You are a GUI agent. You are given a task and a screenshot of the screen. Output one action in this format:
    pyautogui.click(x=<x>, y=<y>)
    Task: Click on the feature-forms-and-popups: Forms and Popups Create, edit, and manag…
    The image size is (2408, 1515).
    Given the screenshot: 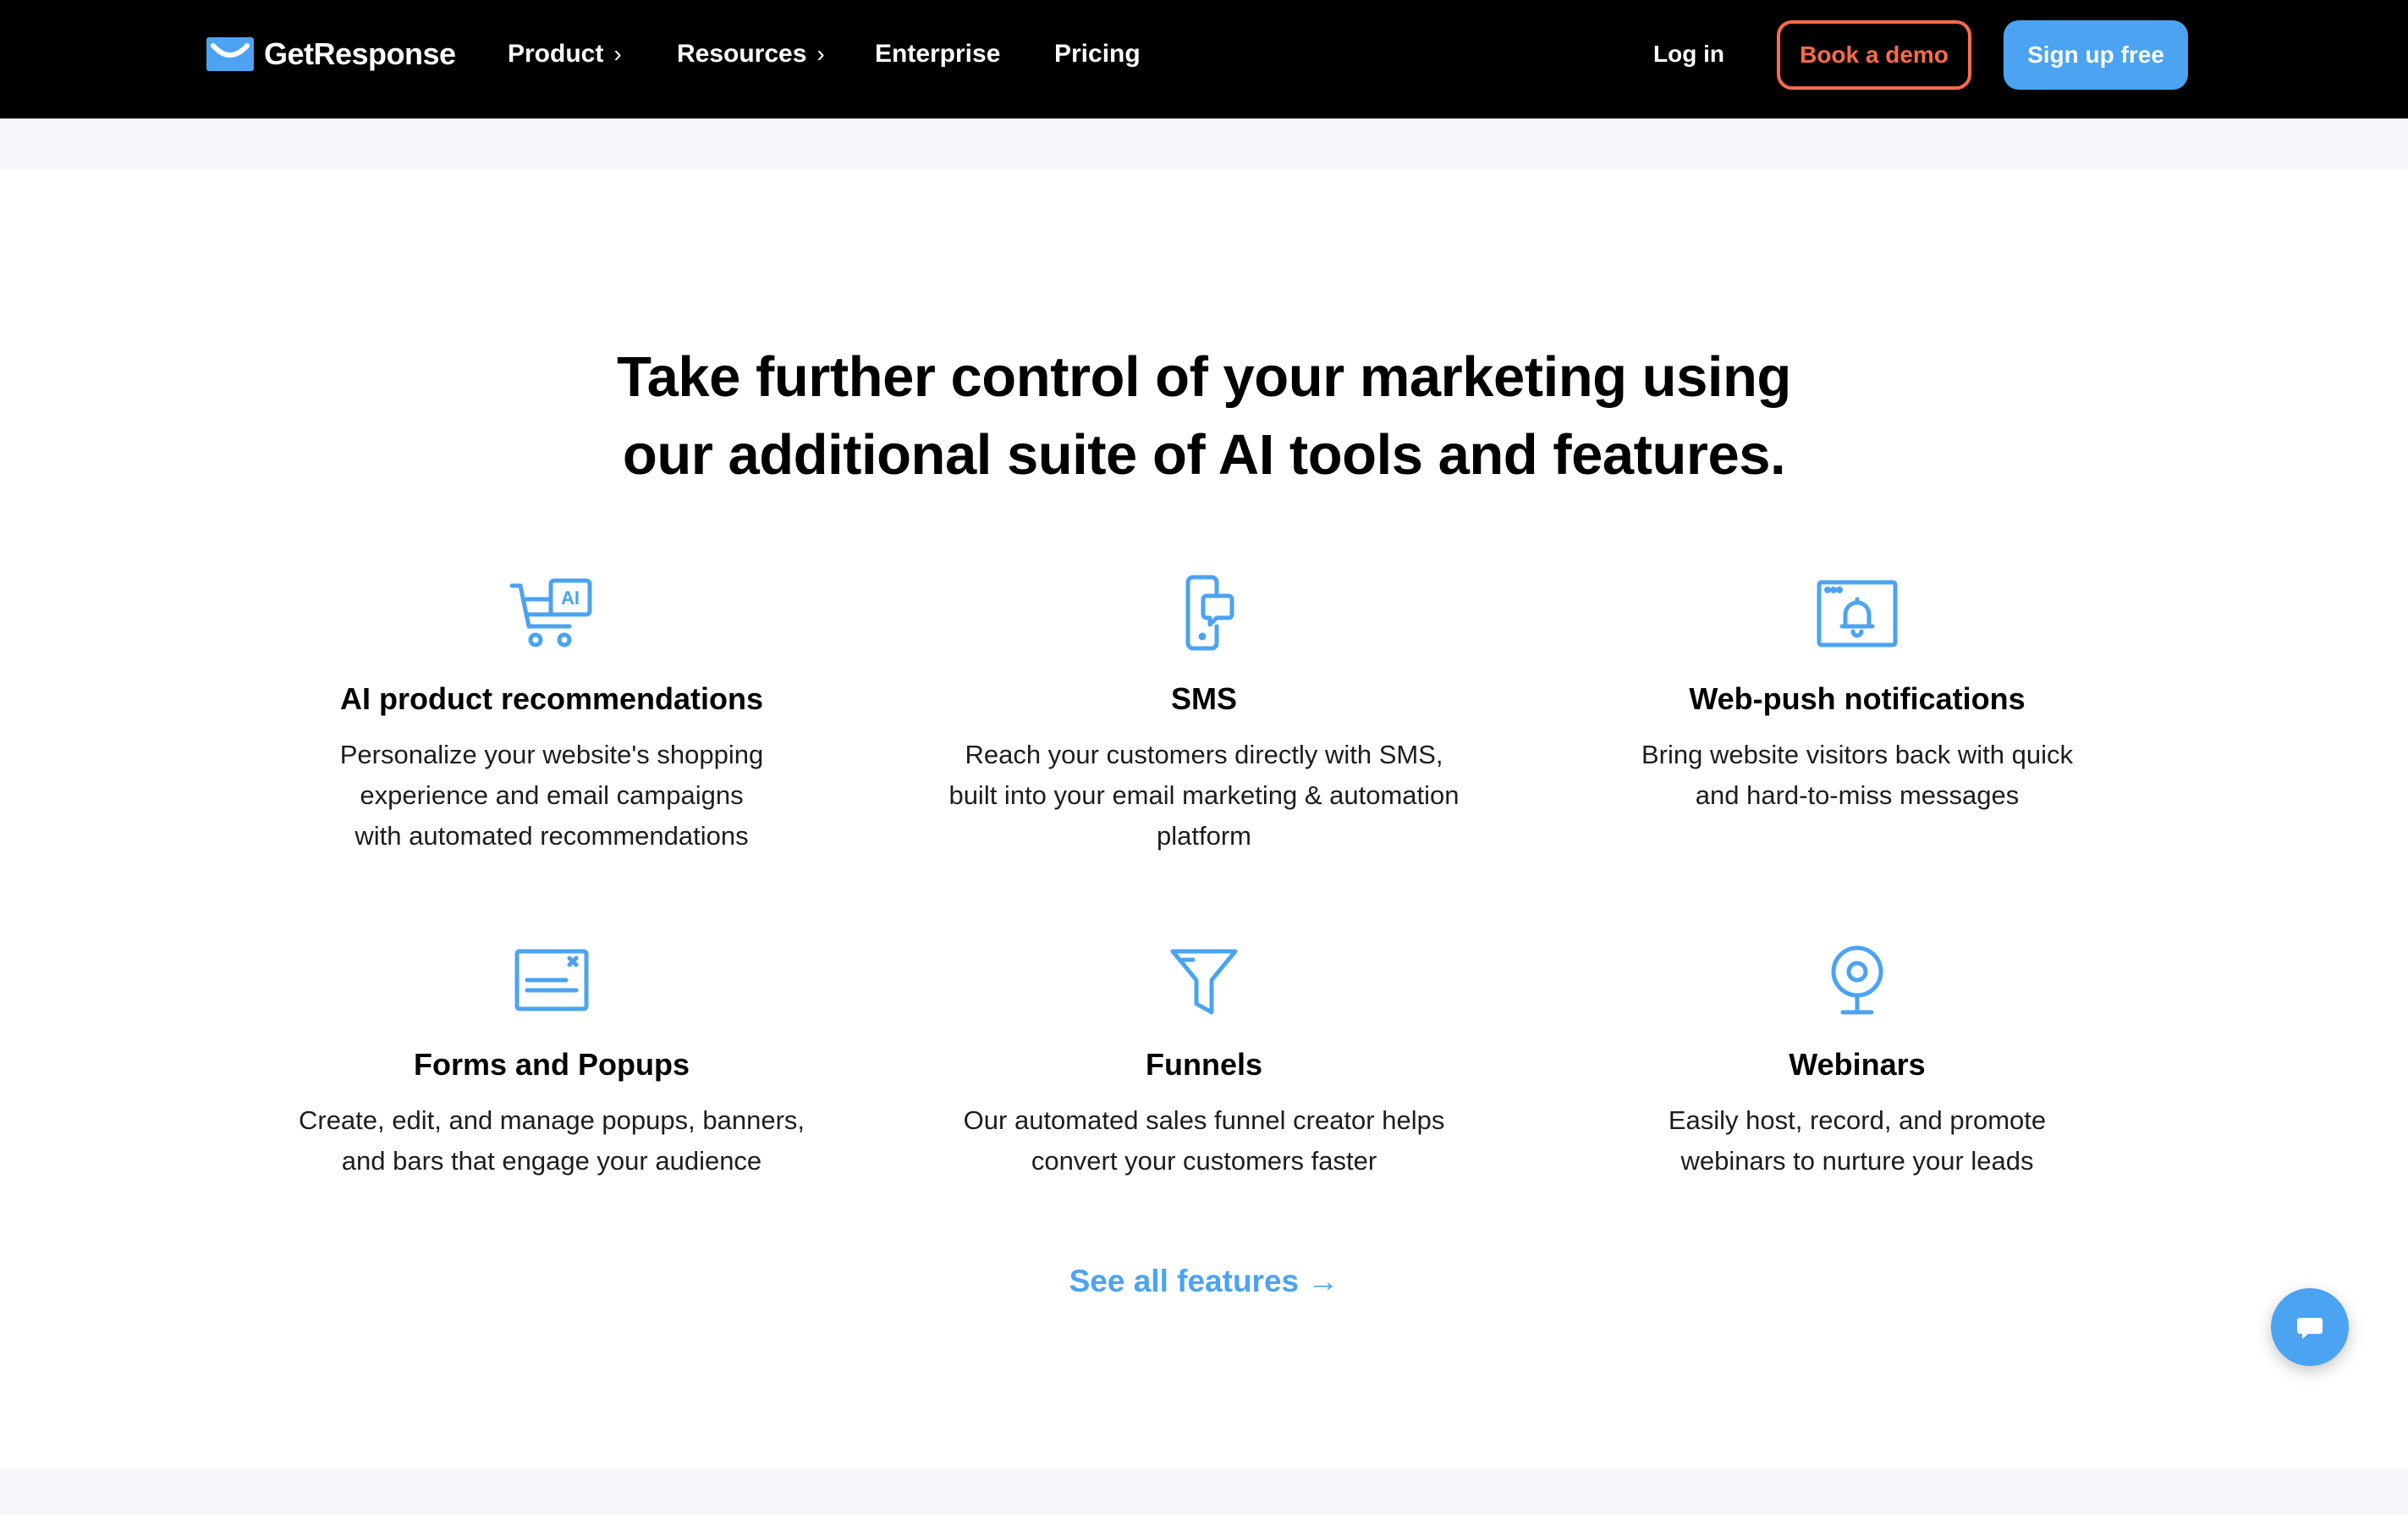 What is the action you would take?
    pyautogui.click(x=551, y=1060)
    